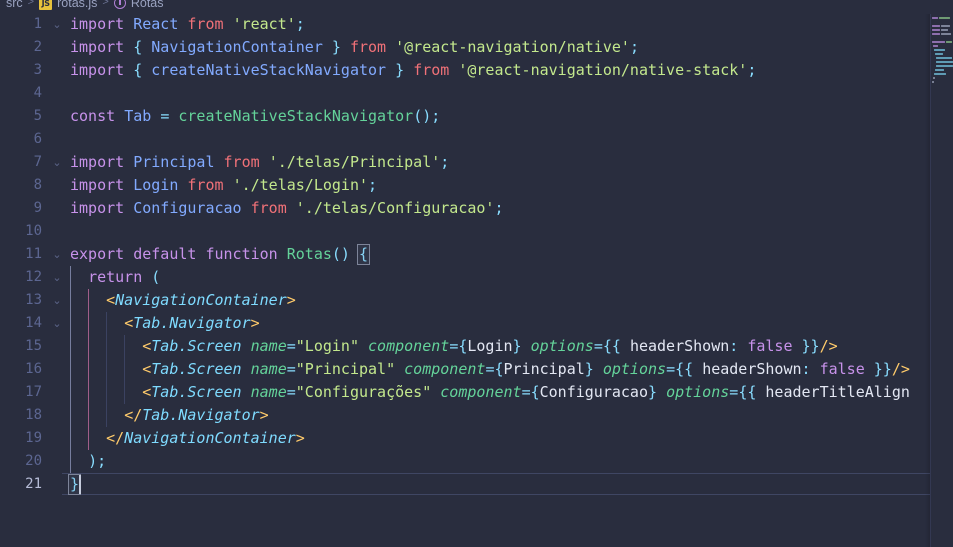  I want to click on breadcrumb-folder-label: src, so click(14, 5).